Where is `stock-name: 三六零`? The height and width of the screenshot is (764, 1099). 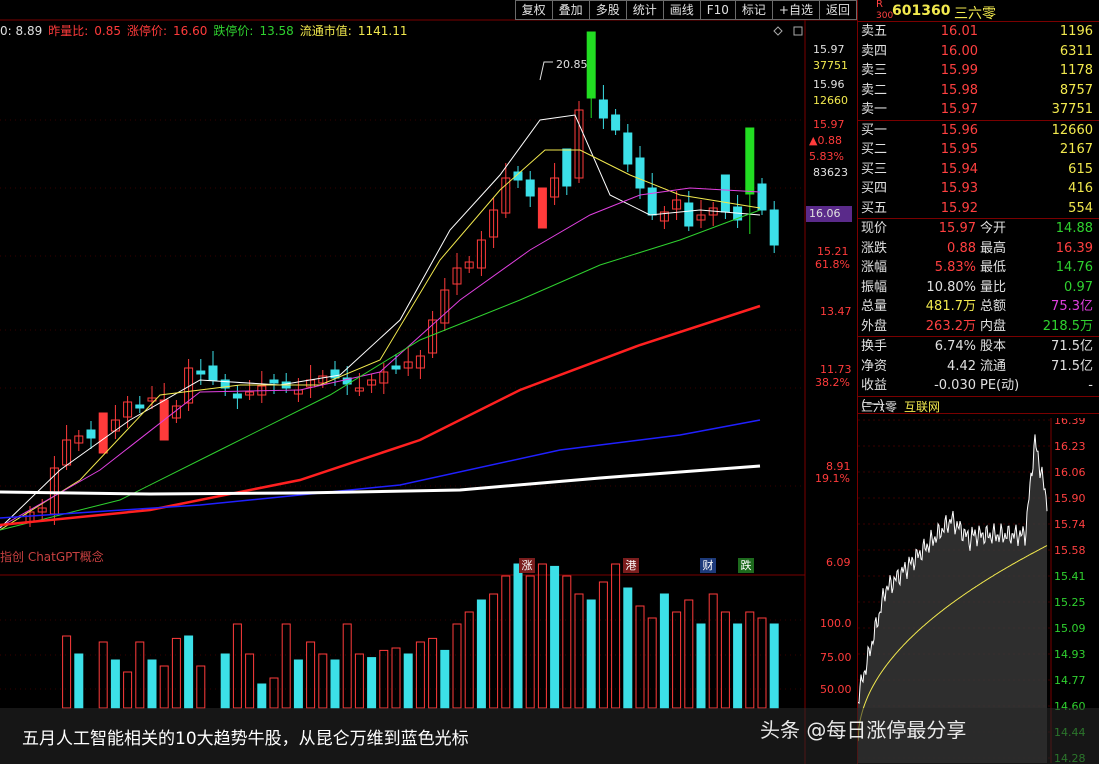 stock-name: 三六零 is located at coordinates (975, 13).